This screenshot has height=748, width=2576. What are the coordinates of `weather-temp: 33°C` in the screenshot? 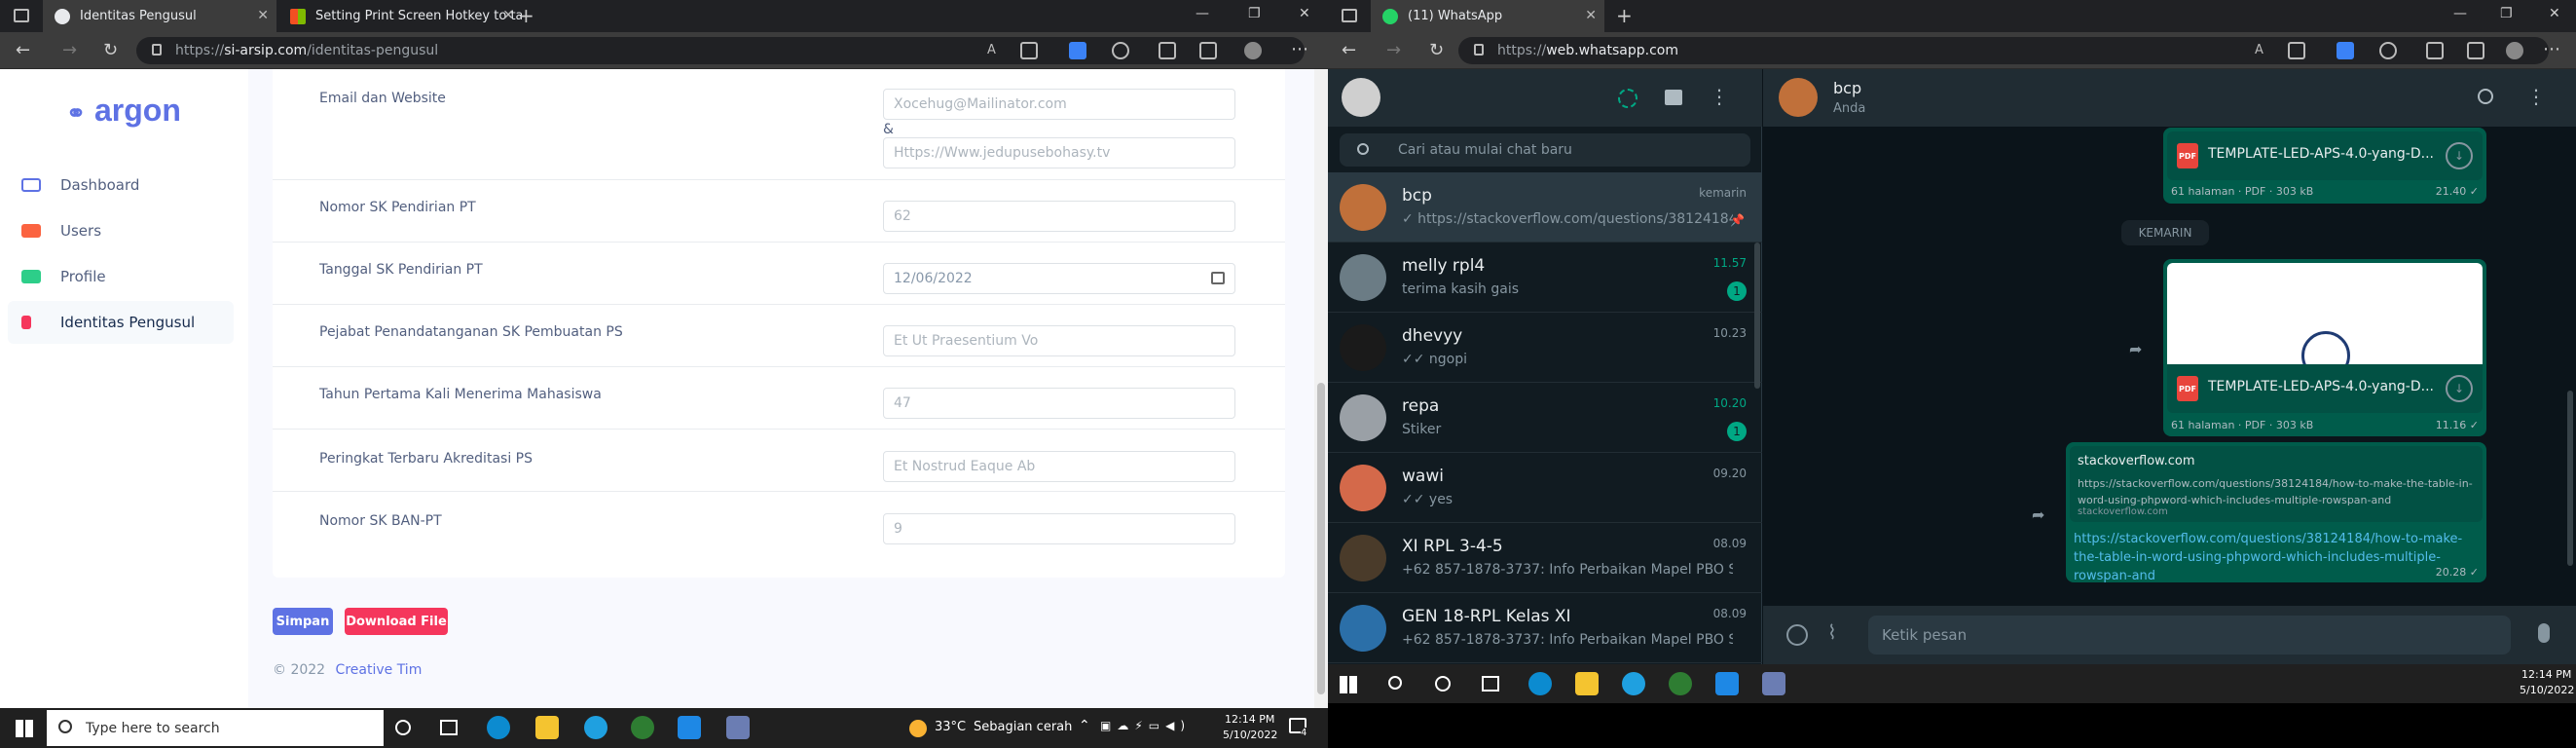 It's located at (950, 727).